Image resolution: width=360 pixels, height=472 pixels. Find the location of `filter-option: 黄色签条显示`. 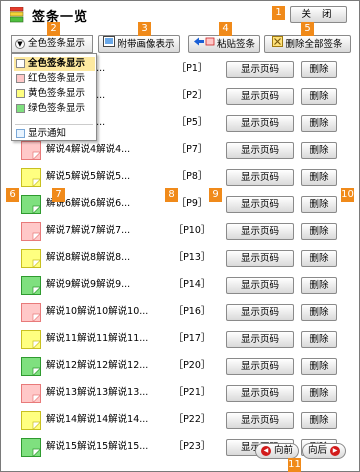

filter-option: 黄色签条显示 is located at coordinates (54, 94).